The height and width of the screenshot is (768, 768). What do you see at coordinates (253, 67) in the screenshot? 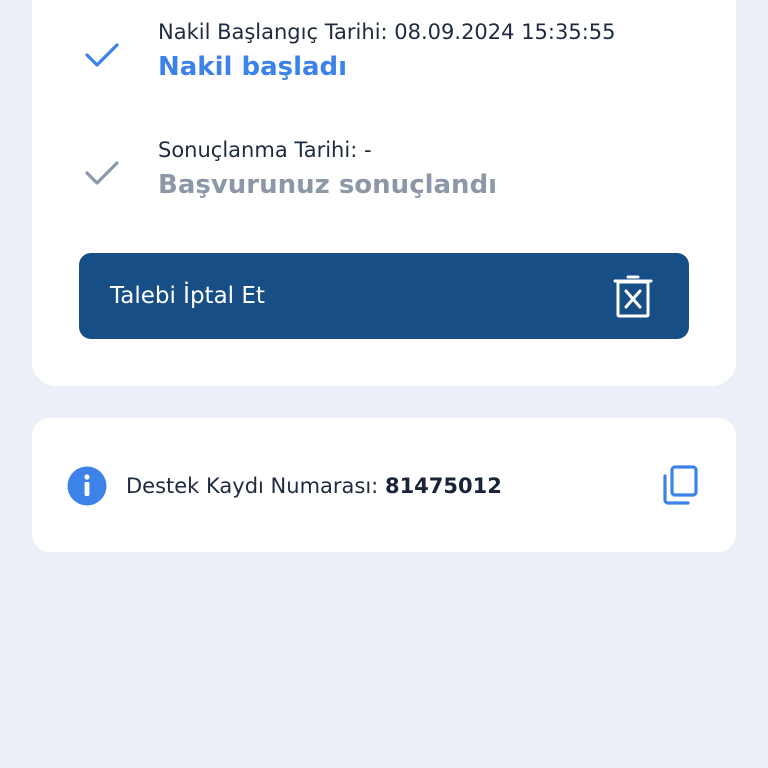
I see `step-status: Nakil başladı` at bounding box center [253, 67].